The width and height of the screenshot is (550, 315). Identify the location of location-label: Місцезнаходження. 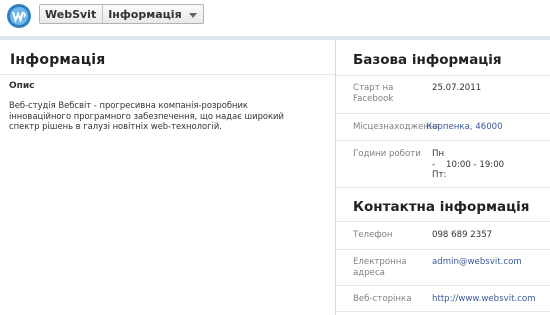
(396, 127).